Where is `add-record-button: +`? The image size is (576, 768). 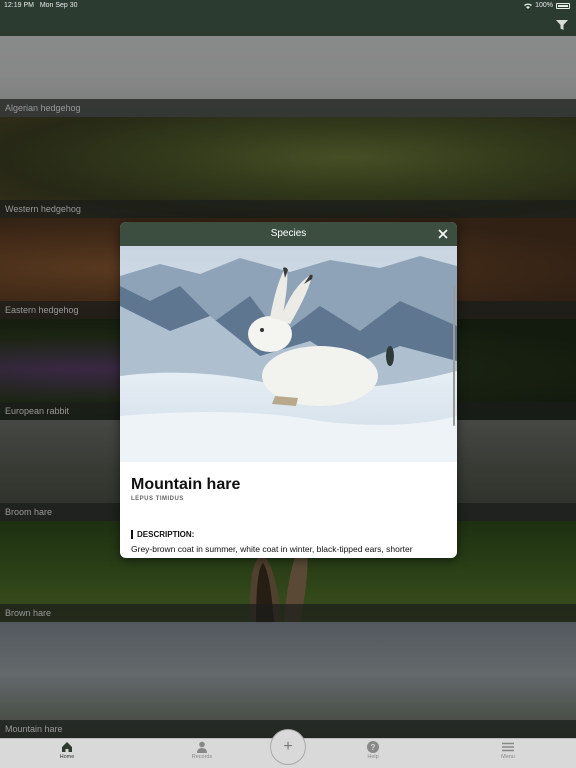
add-record-button: + is located at coordinates (288, 747).